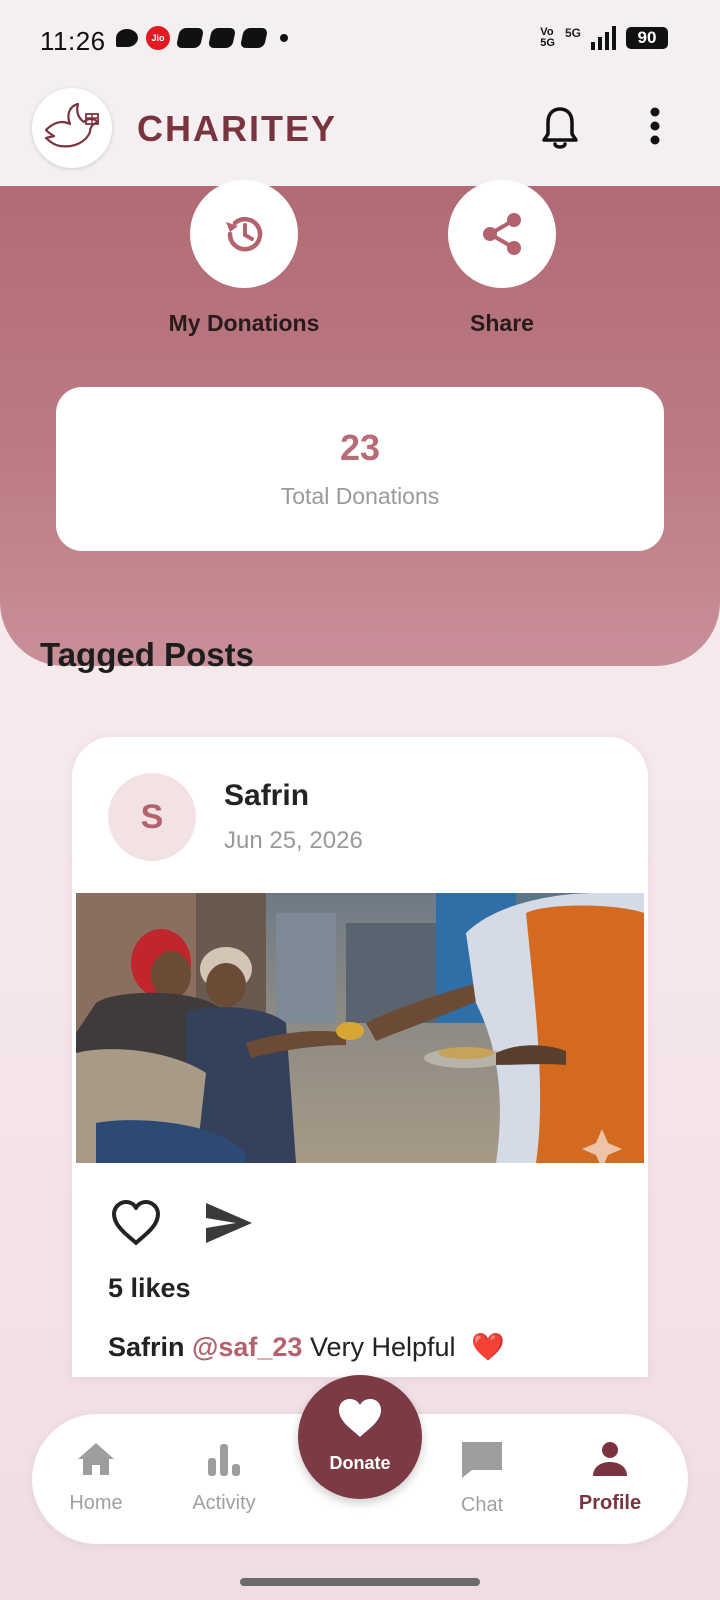  What do you see at coordinates (152, 817) in the screenshot?
I see `avatar: S` at bounding box center [152, 817].